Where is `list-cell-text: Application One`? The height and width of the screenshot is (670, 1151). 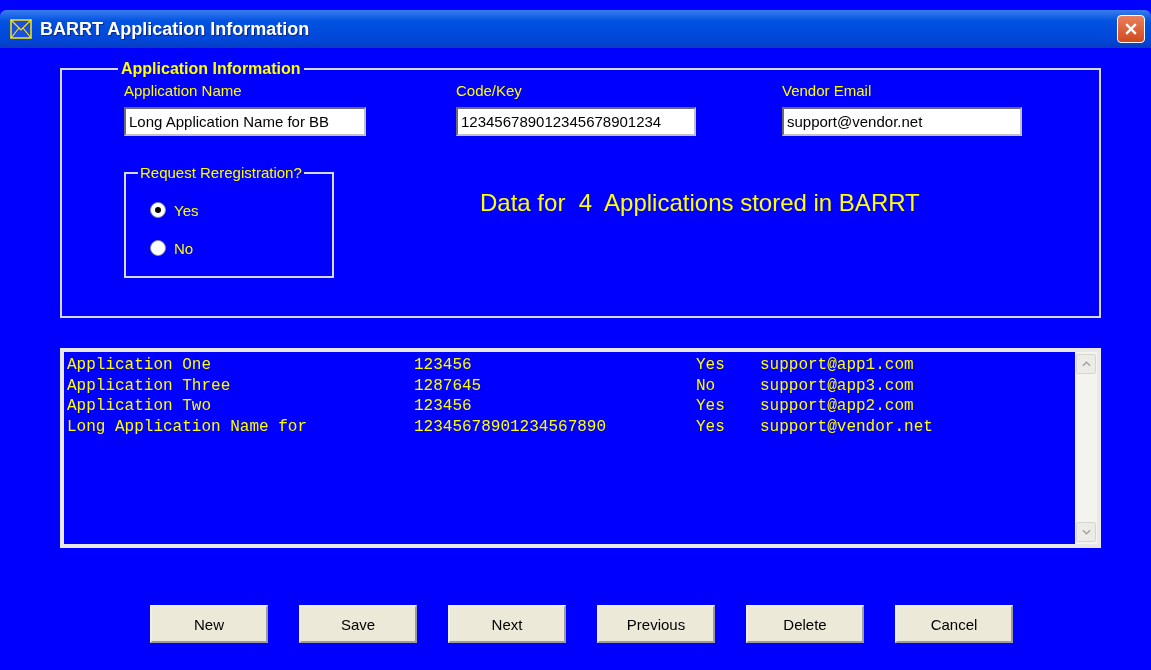
list-cell-text: Application One is located at coordinates (140, 365).